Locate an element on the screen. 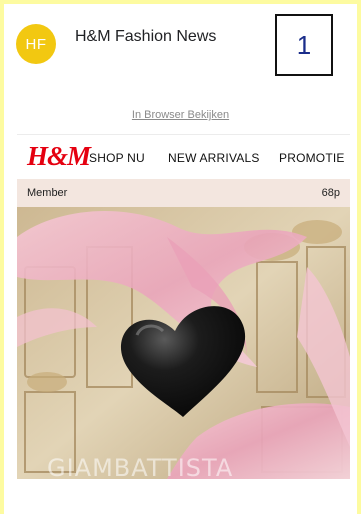 Image resolution: width=361 pixels, height=514 pixels. step-index-badge: 1 is located at coordinates (304, 45).